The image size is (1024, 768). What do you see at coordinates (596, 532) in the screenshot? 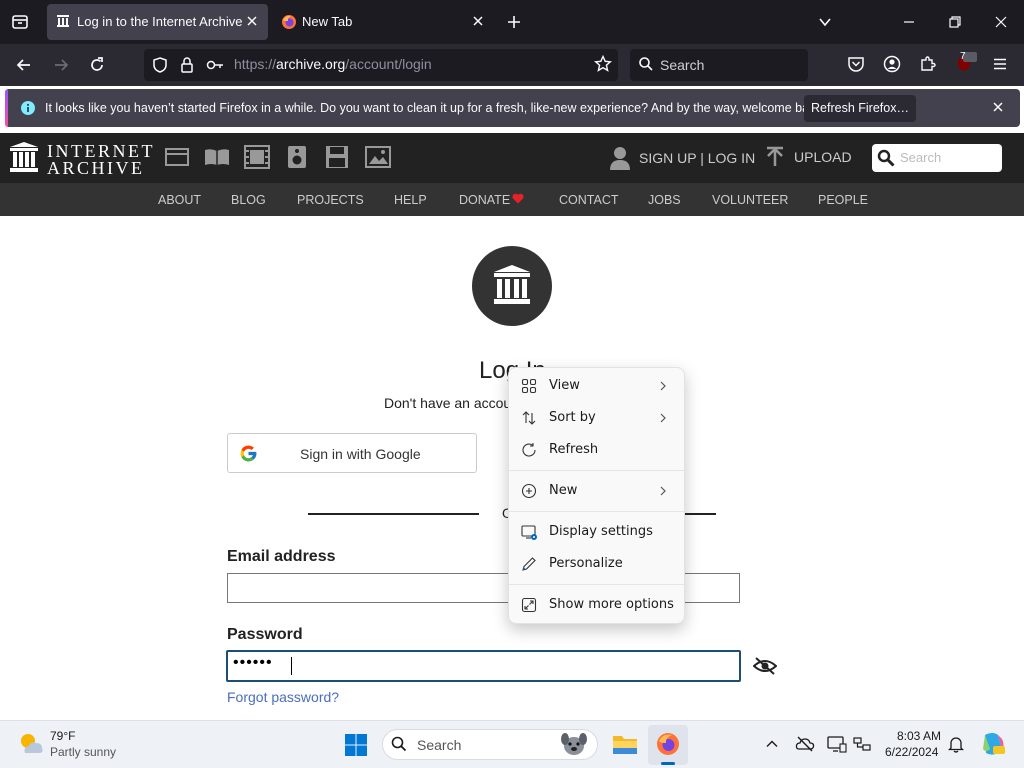
I see `menu-item-display-settings: Display settings` at bounding box center [596, 532].